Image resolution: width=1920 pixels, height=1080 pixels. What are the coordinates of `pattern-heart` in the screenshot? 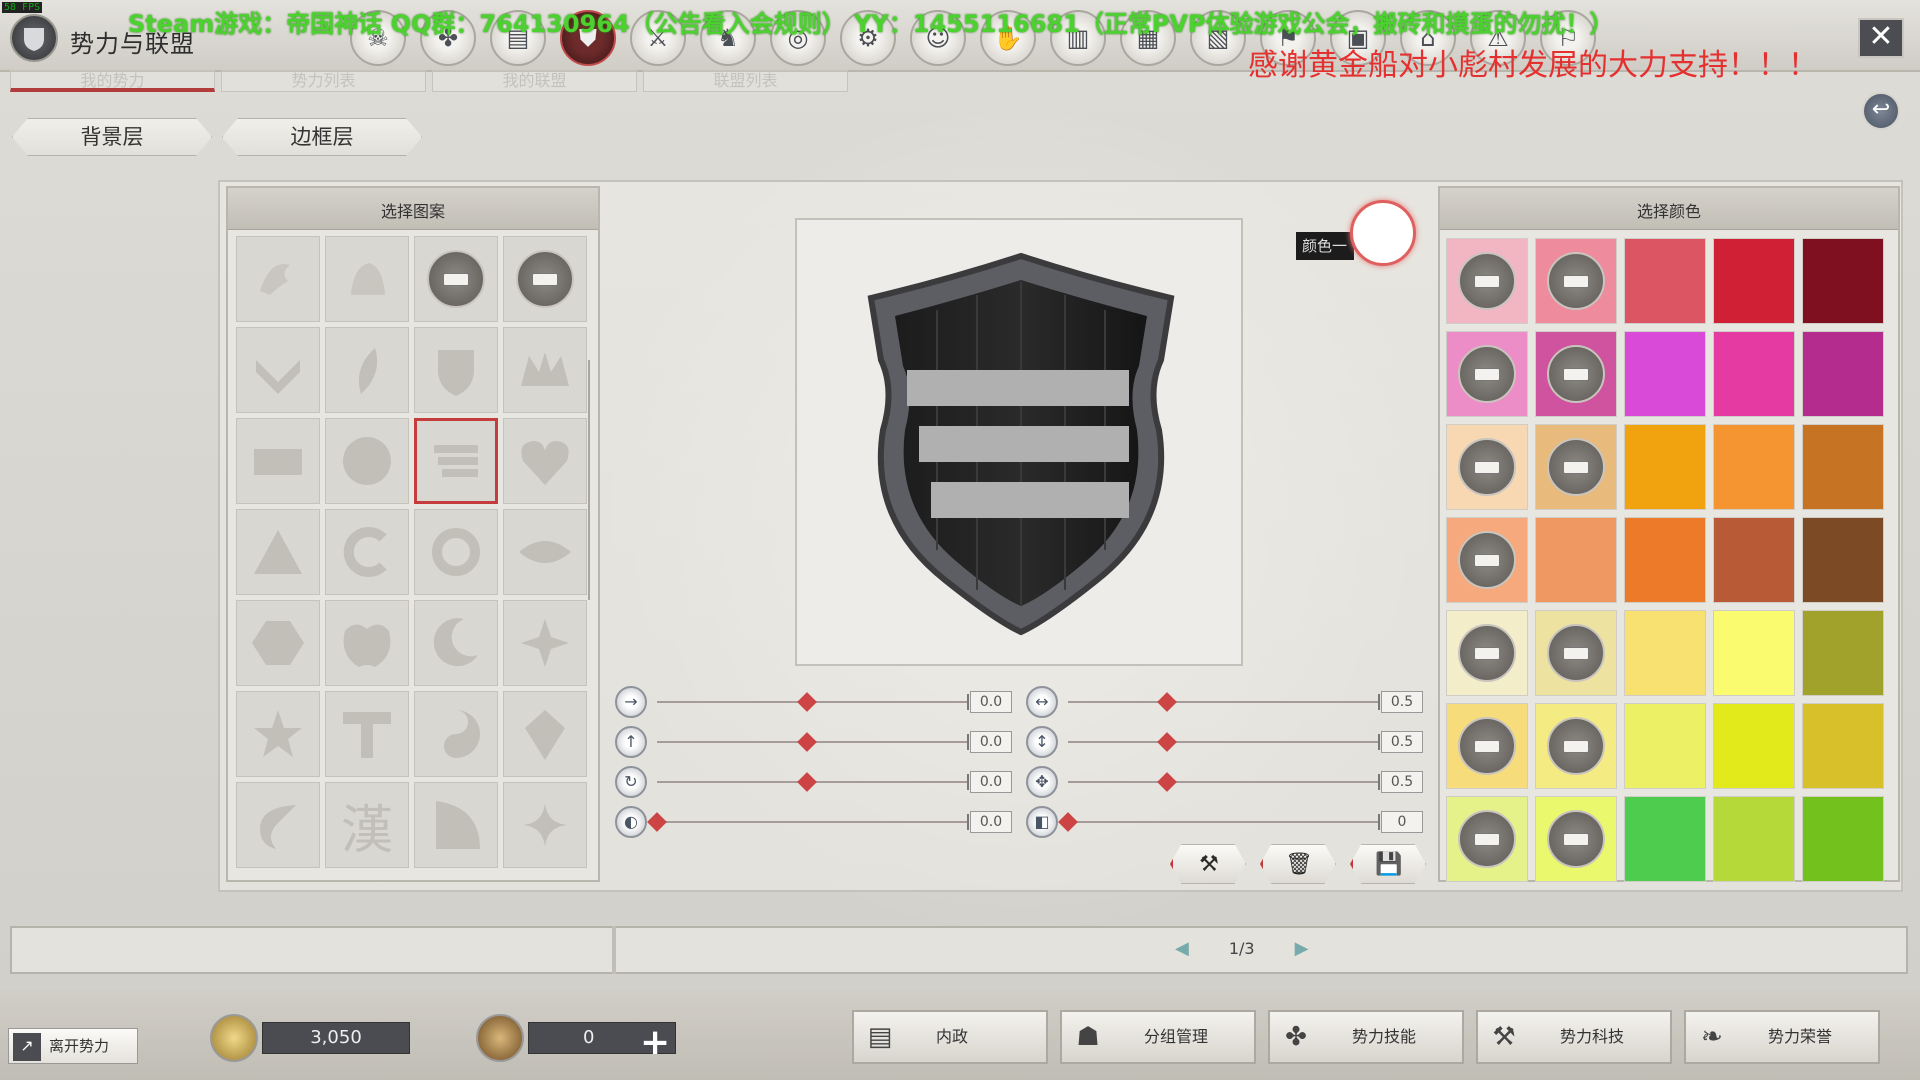 It's located at (545, 461).